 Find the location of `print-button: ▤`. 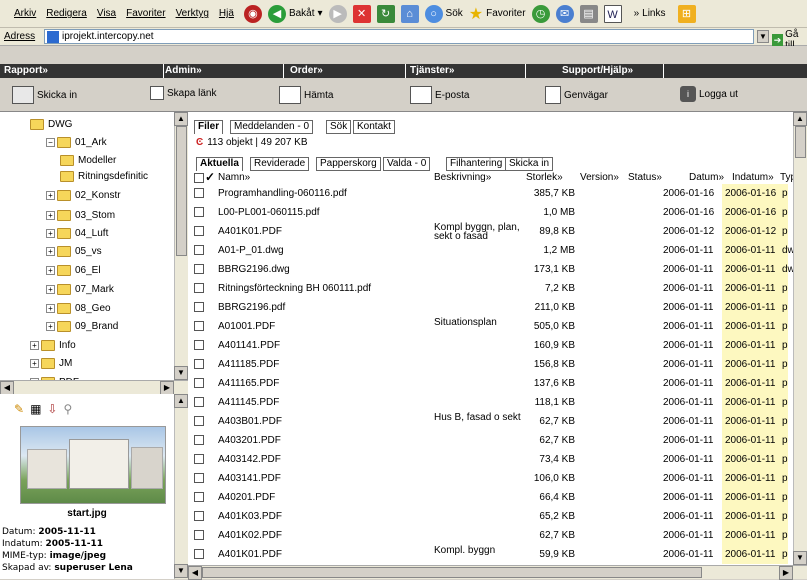

print-button: ▤ is located at coordinates (588, 13).